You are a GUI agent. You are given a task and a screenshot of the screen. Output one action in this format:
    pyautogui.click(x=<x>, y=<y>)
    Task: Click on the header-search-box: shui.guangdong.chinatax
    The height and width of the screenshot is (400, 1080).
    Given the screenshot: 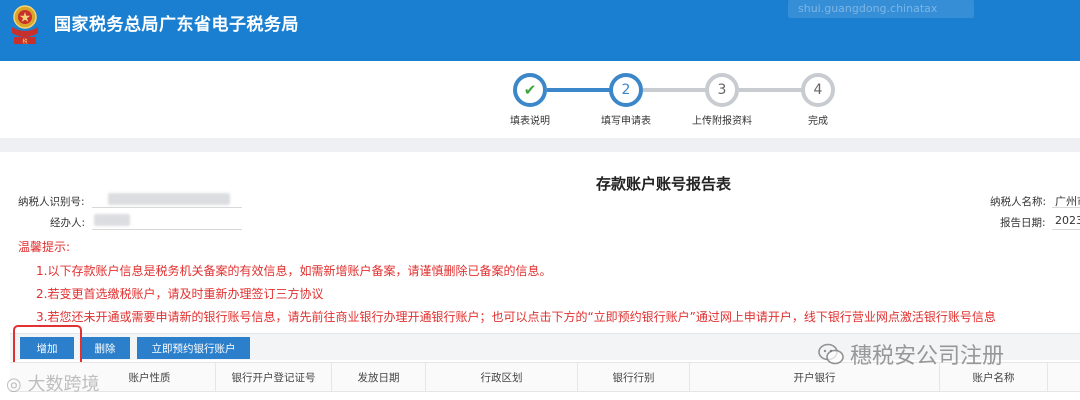 What is the action you would take?
    pyautogui.click(x=881, y=9)
    